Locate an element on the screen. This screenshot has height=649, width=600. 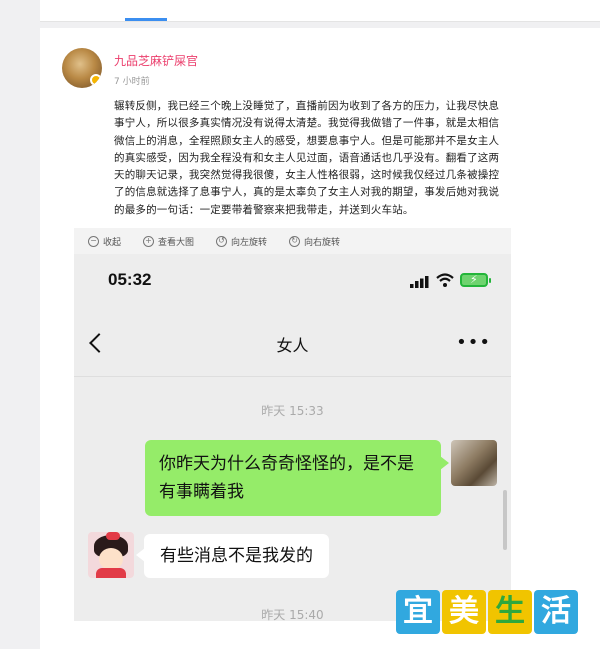
rotate-right-button: ↻ 向右旋转 is located at coordinates (314, 241).